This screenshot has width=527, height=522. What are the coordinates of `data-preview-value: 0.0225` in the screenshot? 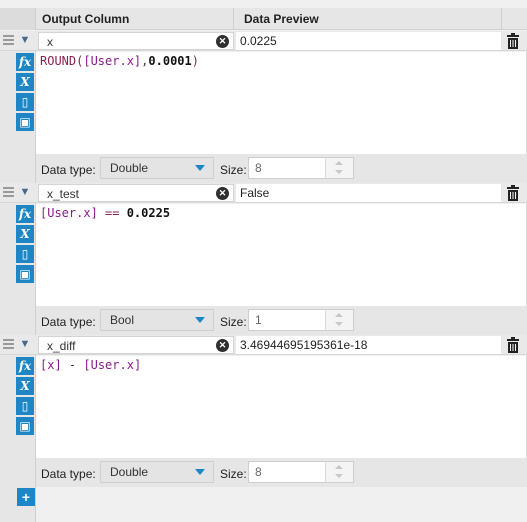 It's located at (368, 41).